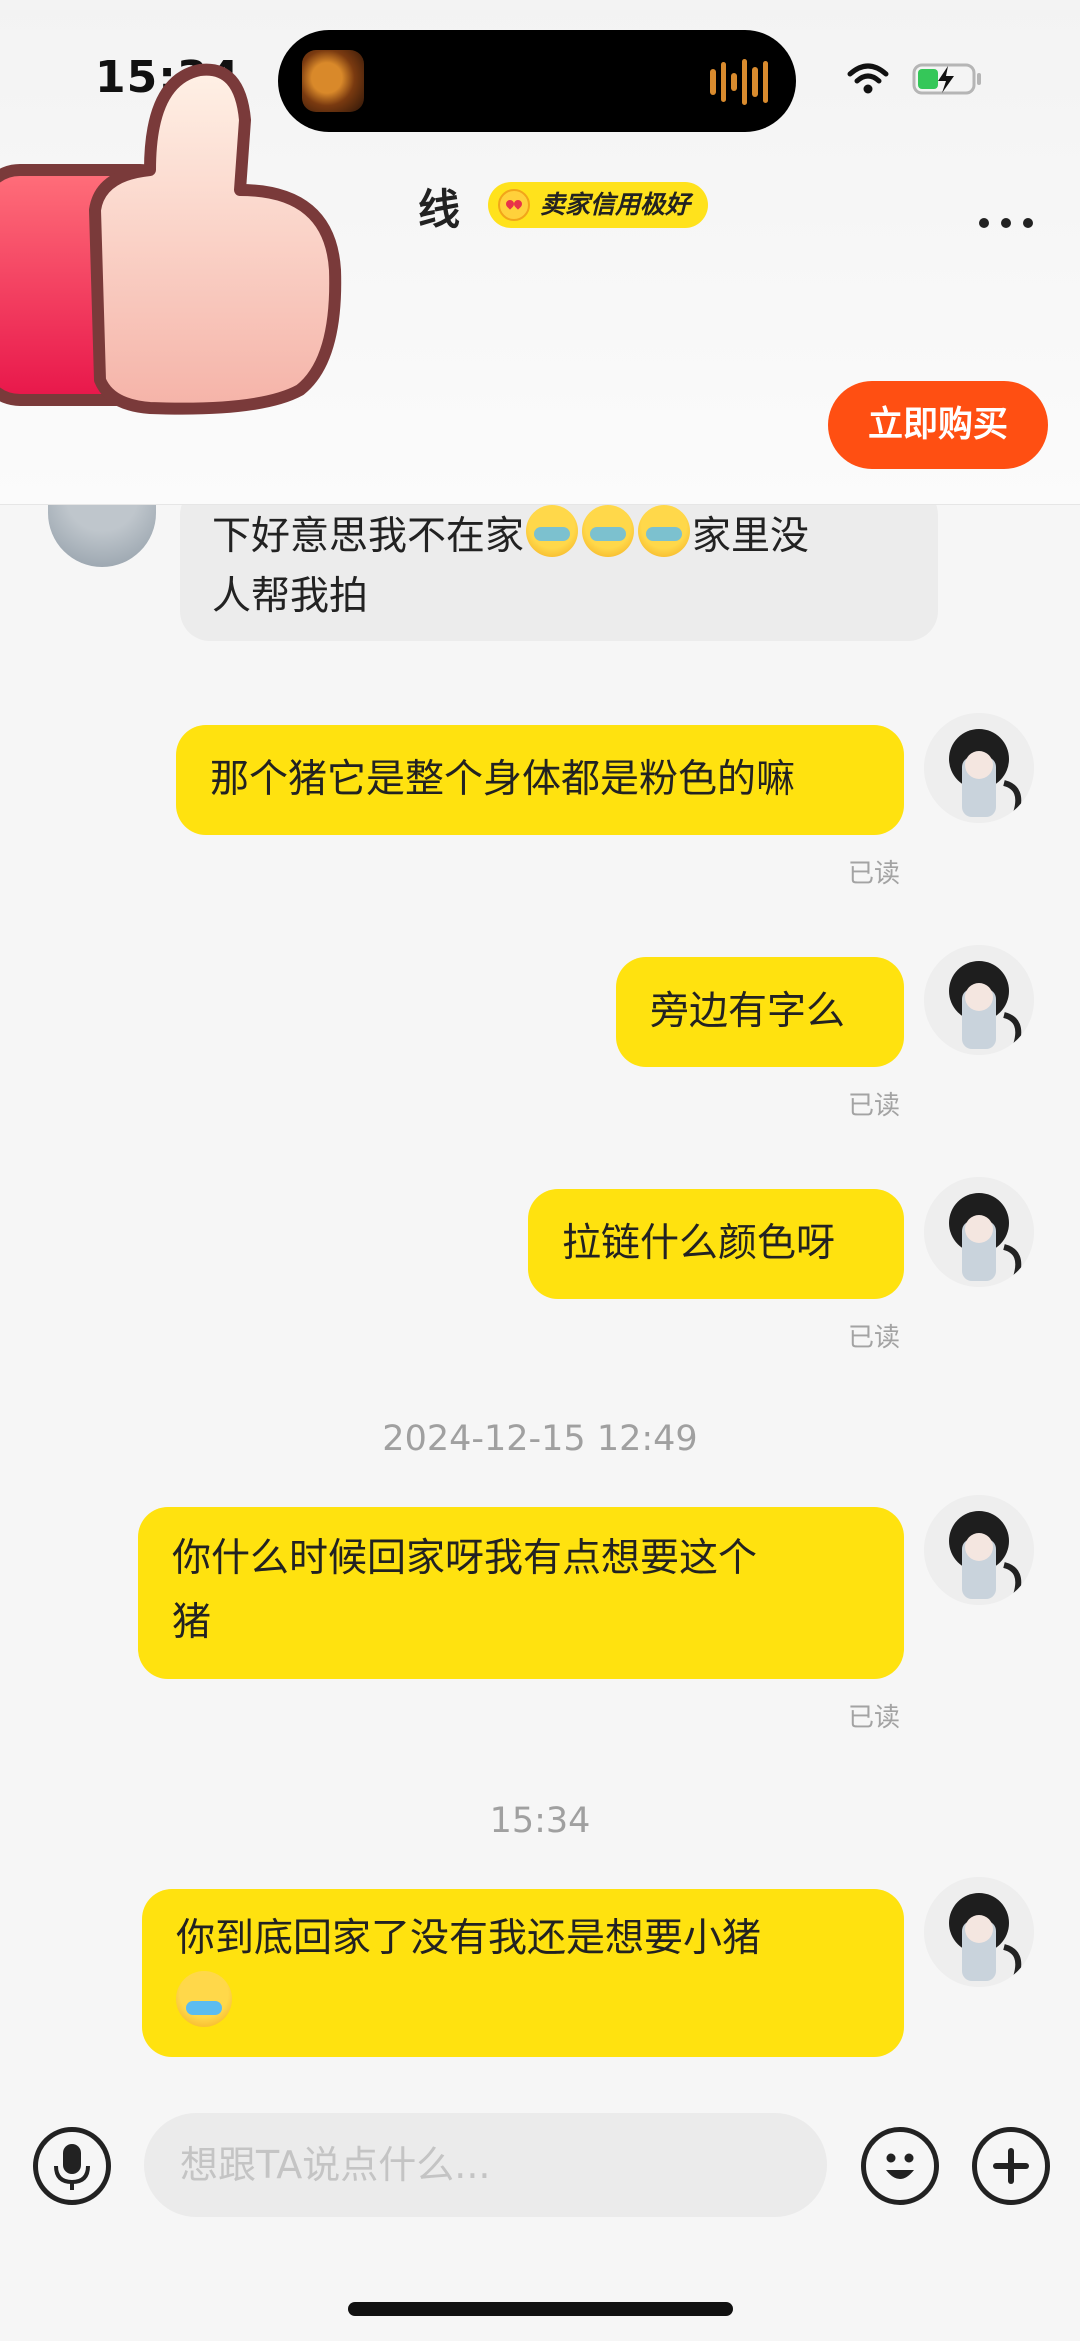 This screenshot has height=2341, width=1080. I want to click on smiley-icon, so click(900, 2166).